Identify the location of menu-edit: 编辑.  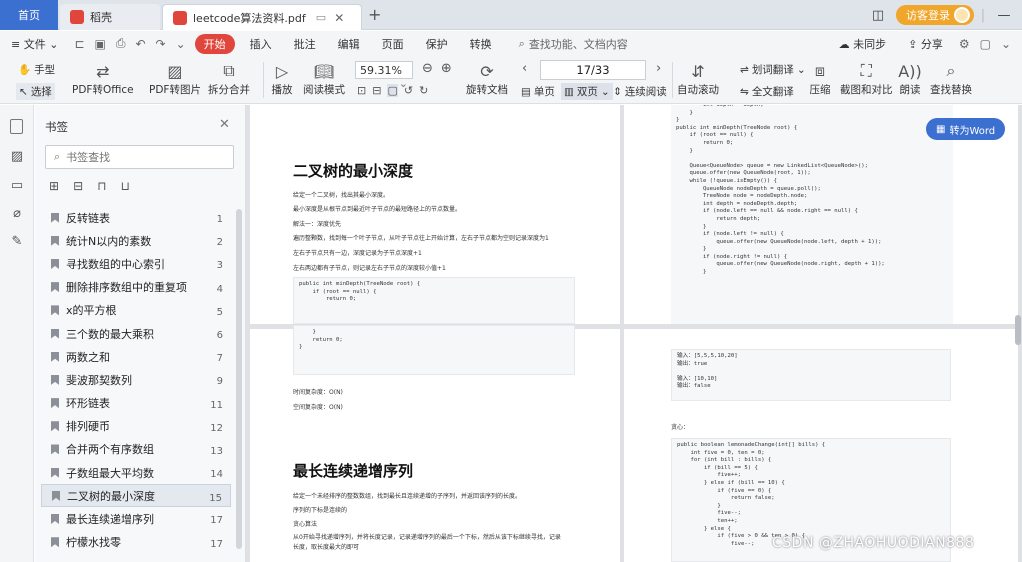
(349, 44).